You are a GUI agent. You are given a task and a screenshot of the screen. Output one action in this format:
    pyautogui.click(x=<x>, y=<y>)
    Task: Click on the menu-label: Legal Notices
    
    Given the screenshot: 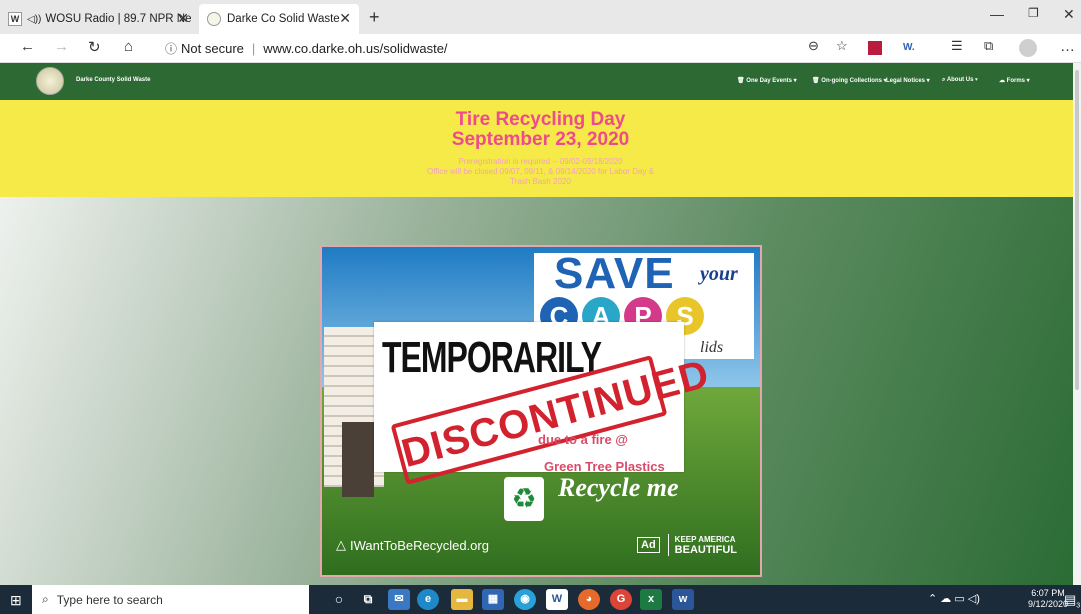 What is the action you would take?
    pyautogui.click(x=906, y=81)
    